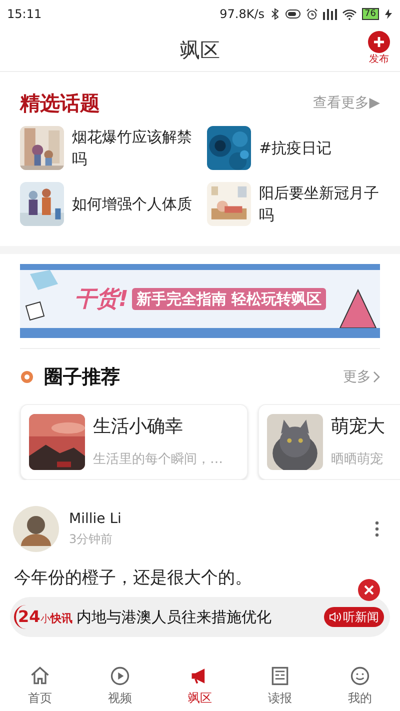 This screenshot has height=711, width=400. I want to click on post-text: 今年份的橙子，还是很大个的。, so click(133, 578).